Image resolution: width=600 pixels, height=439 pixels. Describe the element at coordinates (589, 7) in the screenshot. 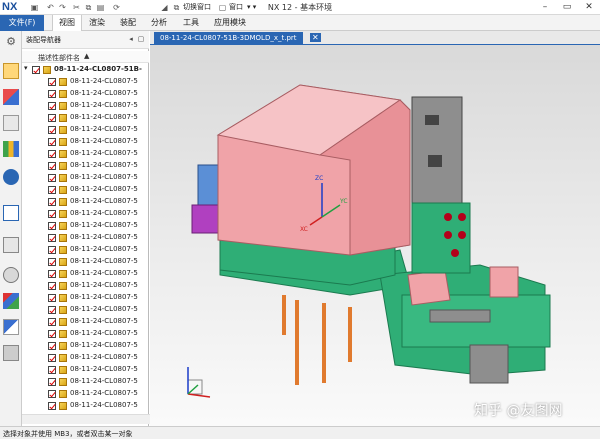

I see `close-icon: ✕` at that location.